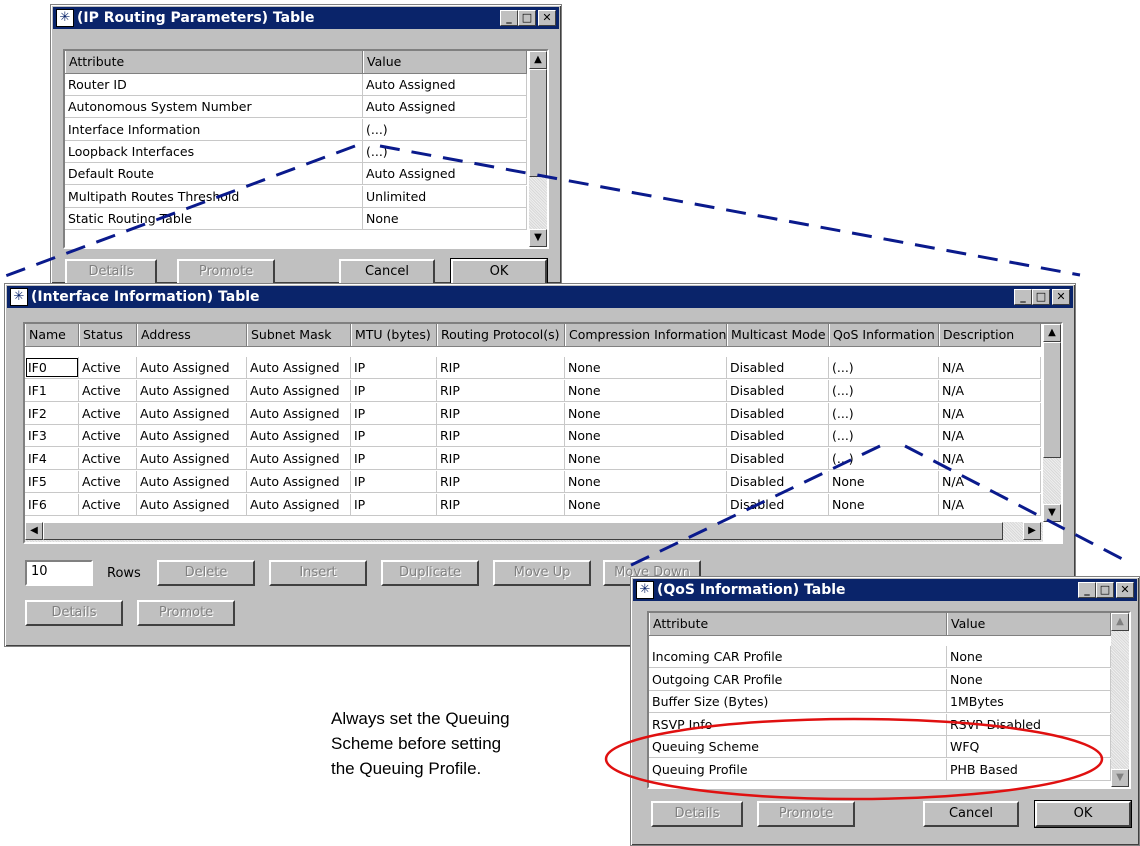  What do you see at coordinates (52, 367) in the screenshot?
I see `interface-name-cell: IF0` at bounding box center [52, 367].